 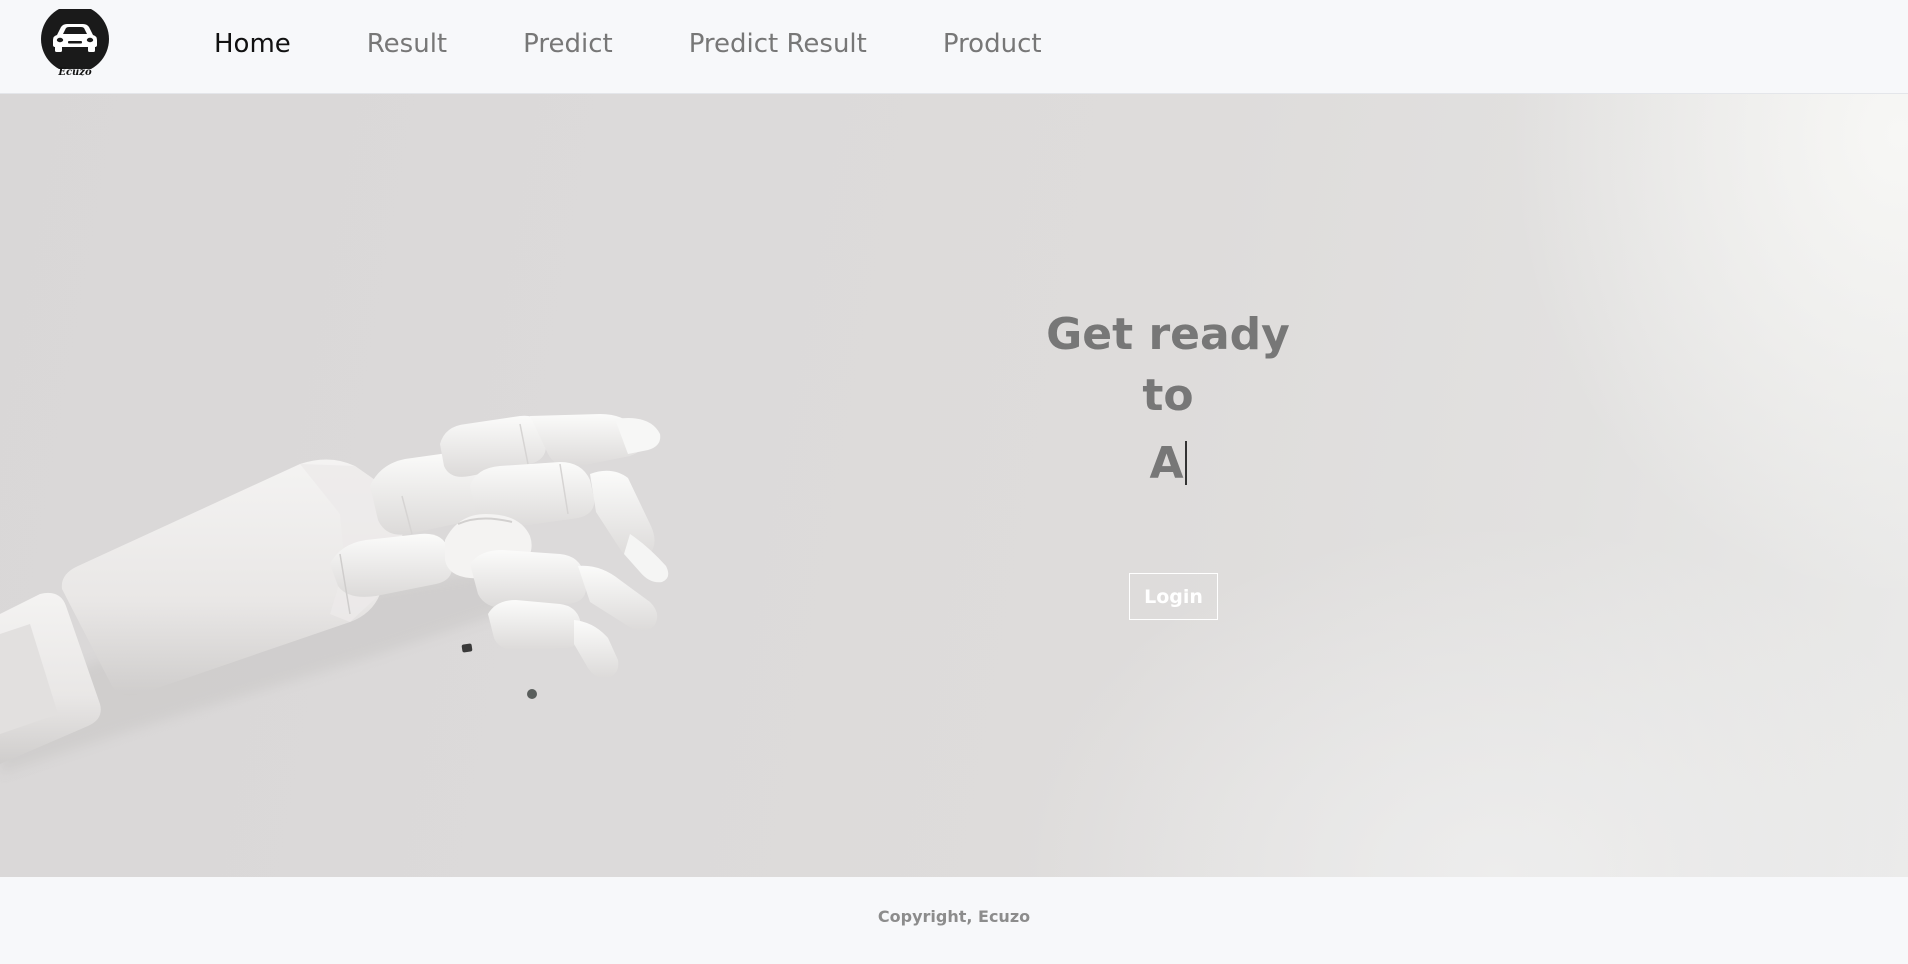 What do you see at coordinates (1168, 395) in the screenshot?
I see `hero-line-2: to` at bounding box center [1168, 395].